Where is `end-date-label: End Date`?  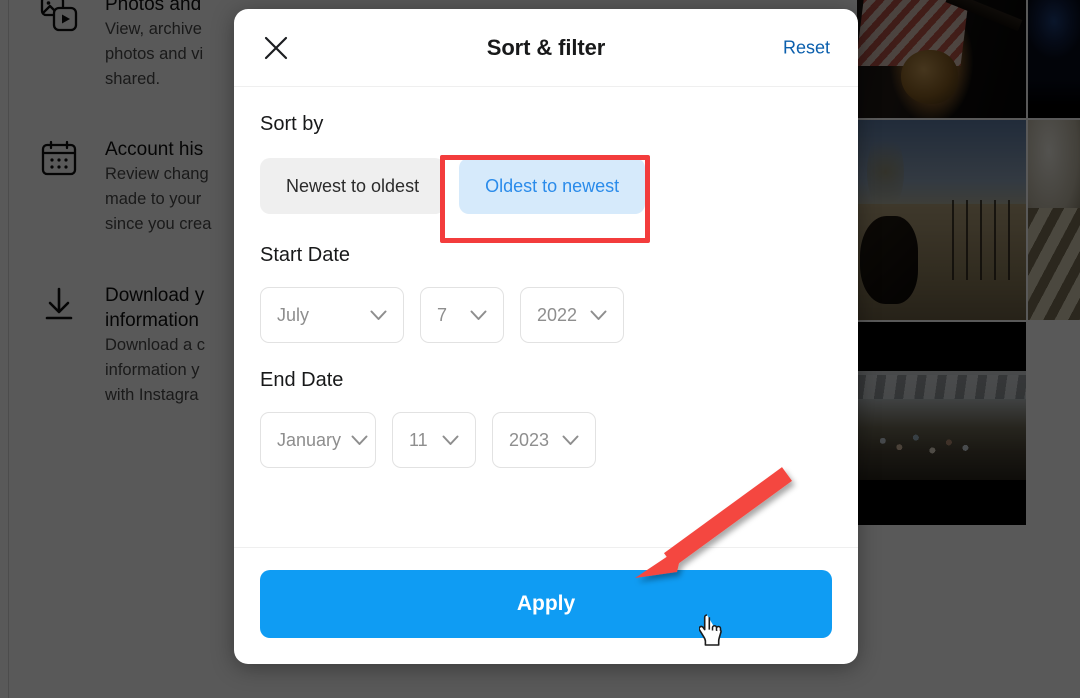
end-date-label: End Date is located at coordinates (302, 380).